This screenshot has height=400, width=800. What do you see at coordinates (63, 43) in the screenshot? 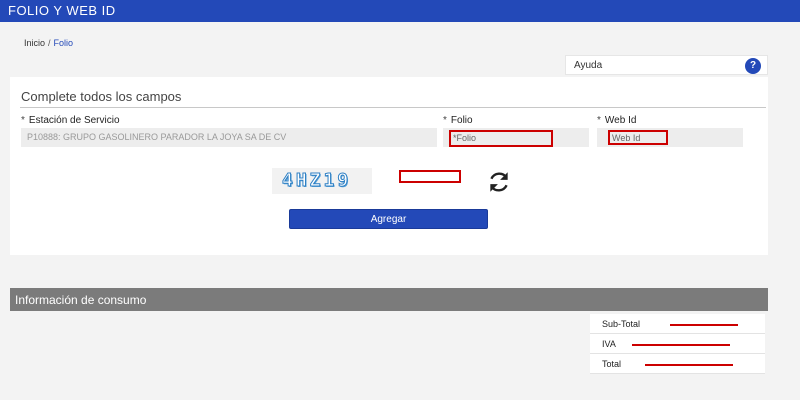
I see `breadcrumb-current: Folio` at bounding box center [63, 43].